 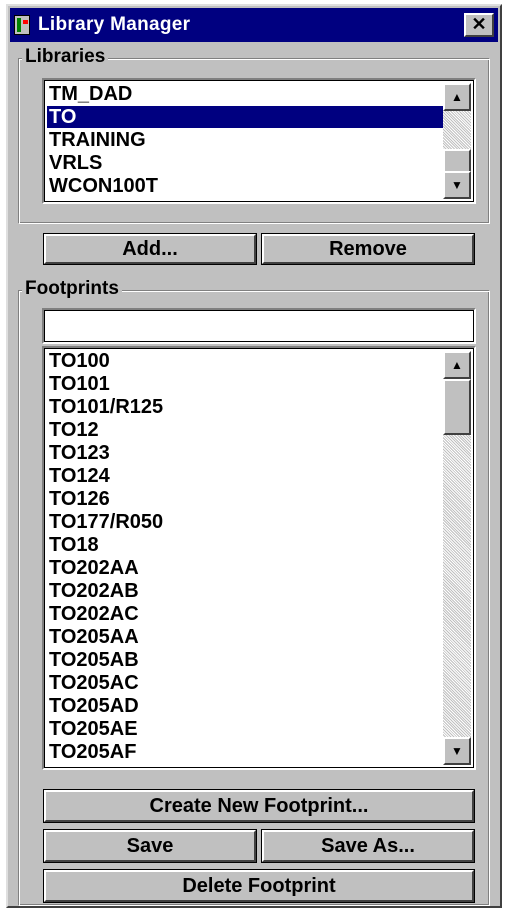 What do you see at coordinates (78, 453) in the screenshot?
I see `list-item: TO123` at bounding box center [78, 453].